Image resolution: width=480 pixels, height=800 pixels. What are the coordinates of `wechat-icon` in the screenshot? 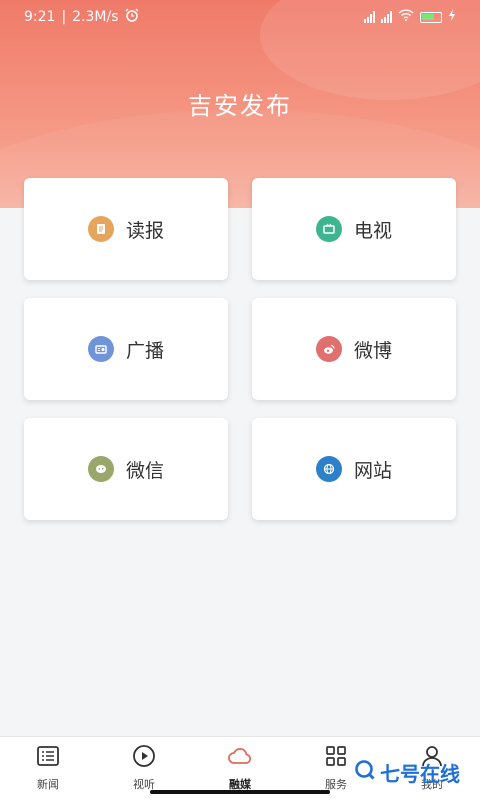 It's located at (100, 469).